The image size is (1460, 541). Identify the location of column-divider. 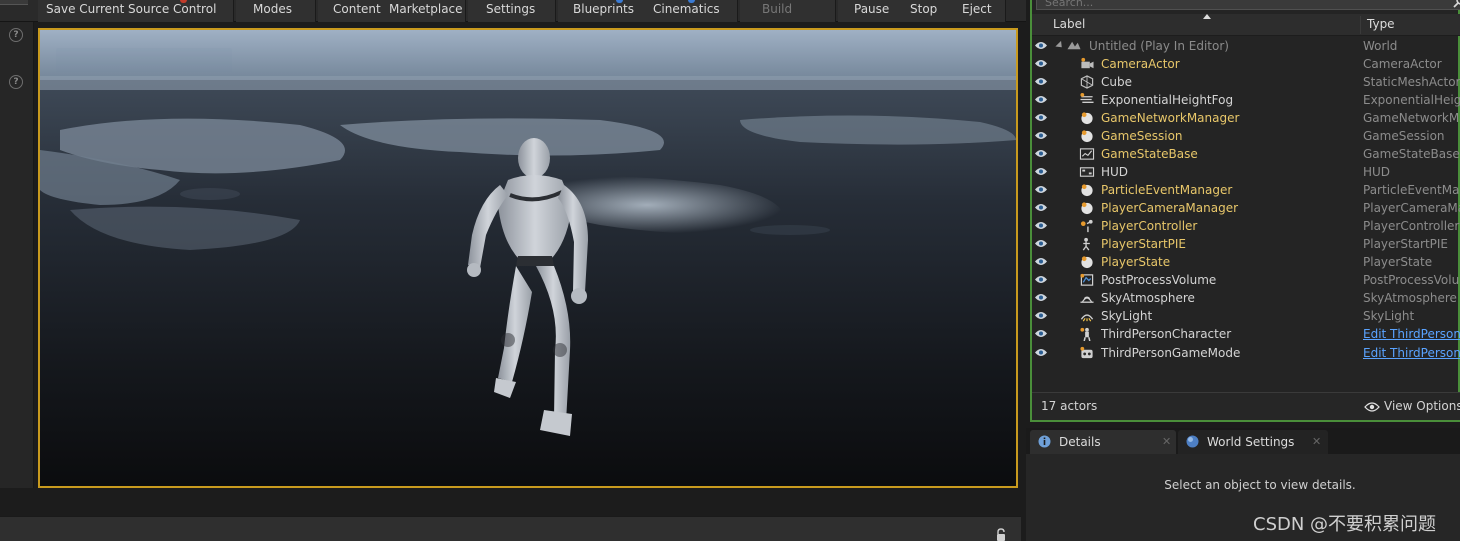
(1360, 25).